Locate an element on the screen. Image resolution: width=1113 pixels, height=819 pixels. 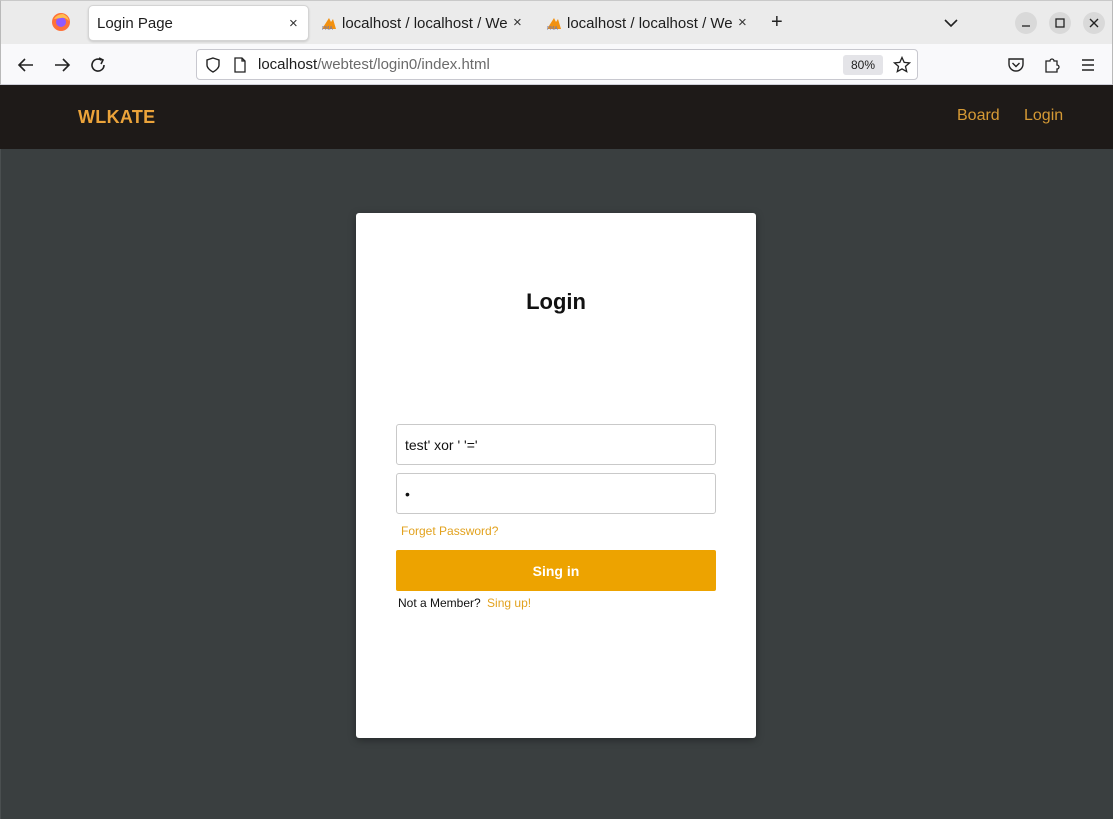
login-title: Login is located at coordinates (556, 301).